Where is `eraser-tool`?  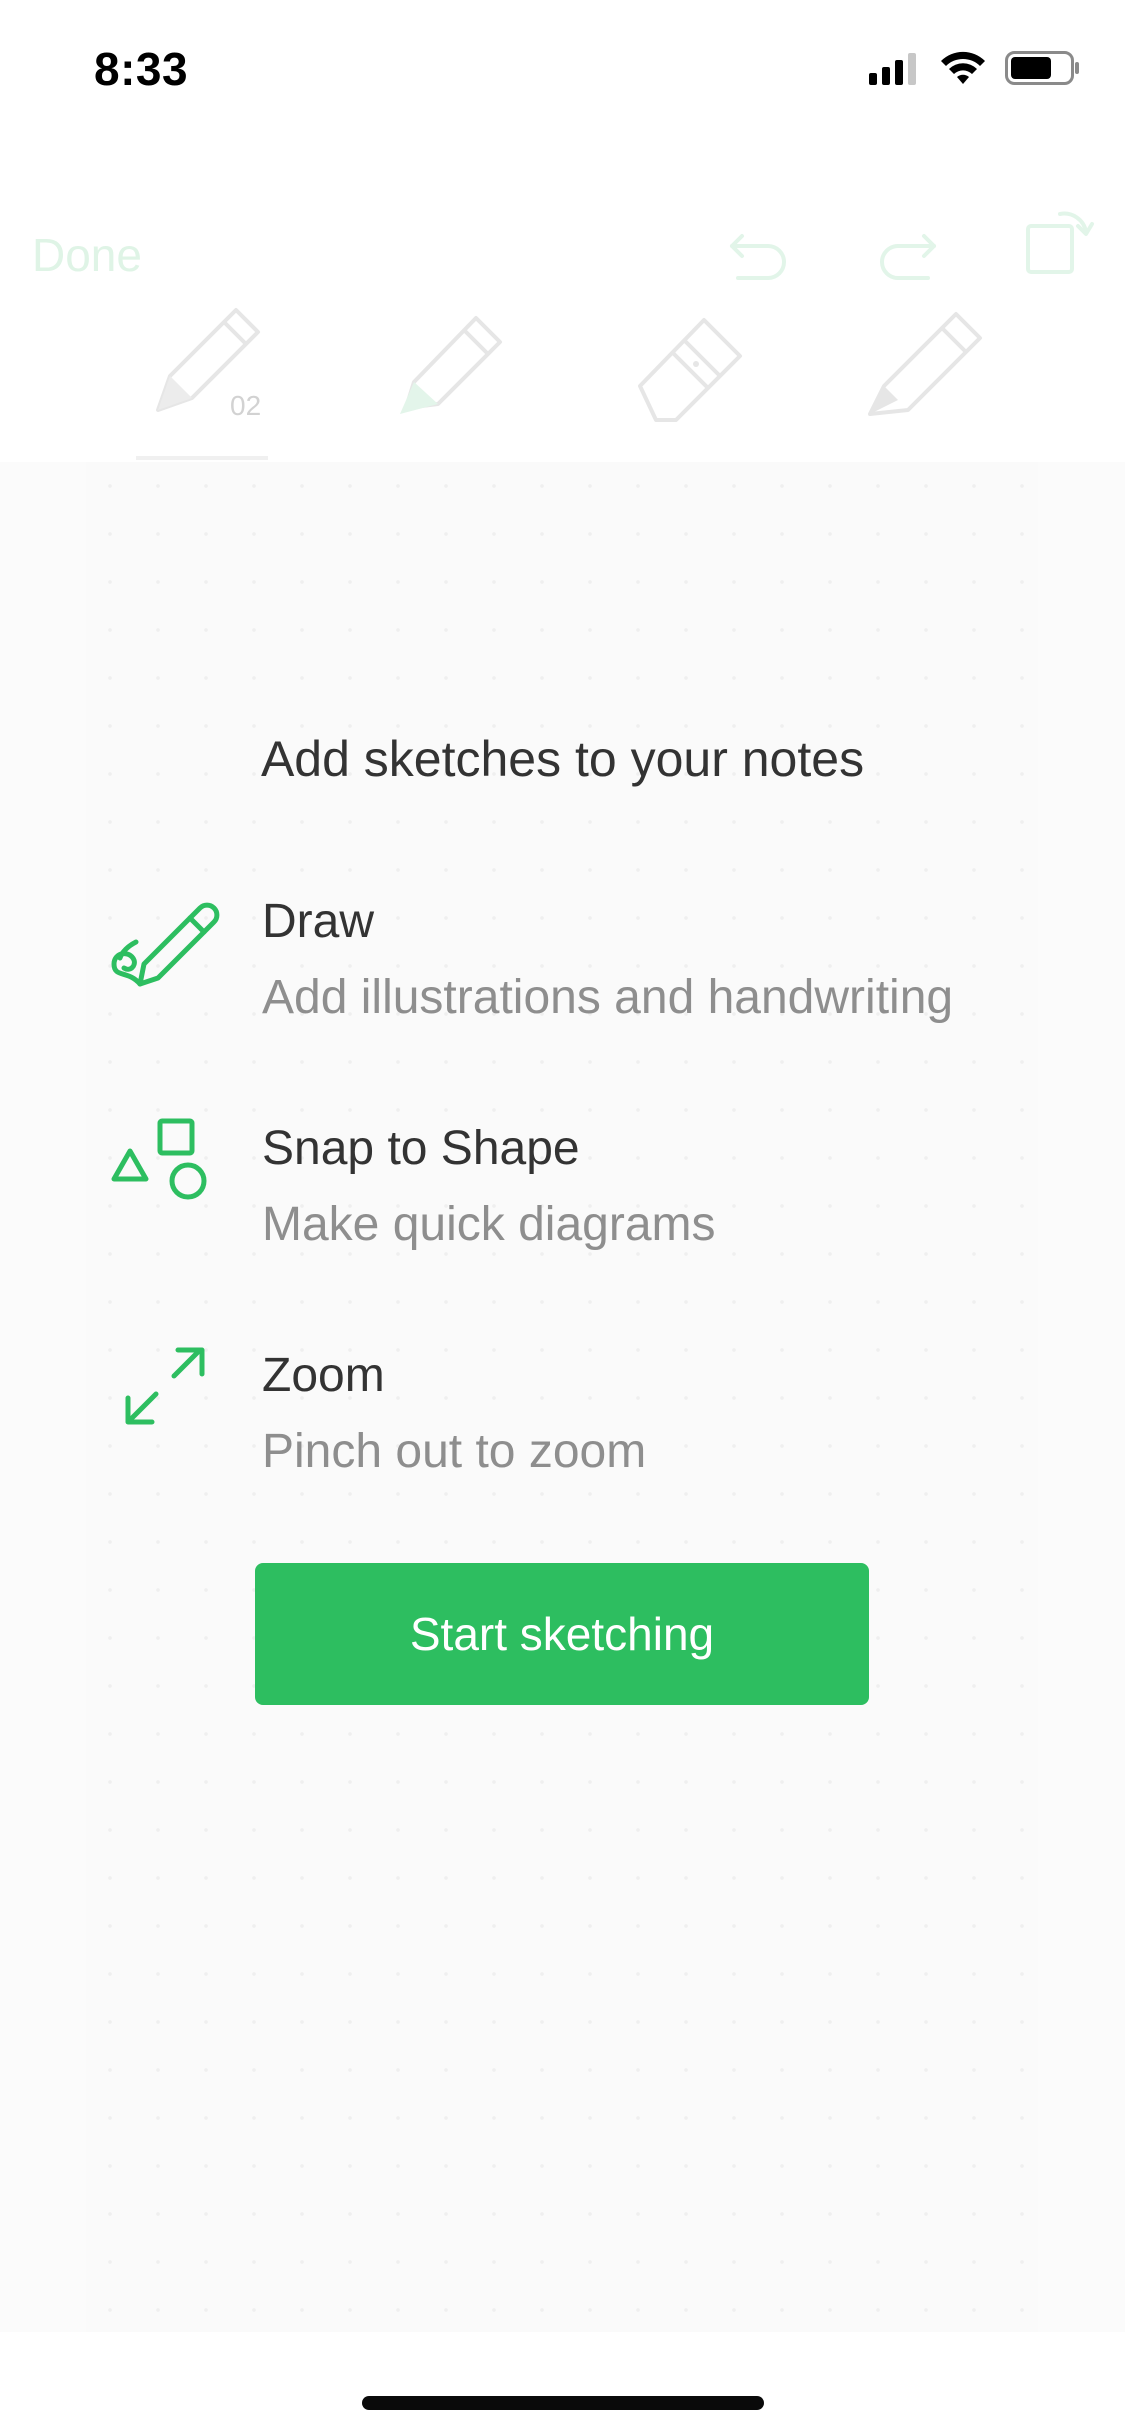
eraser-tool is located at coordinates (690, 360).